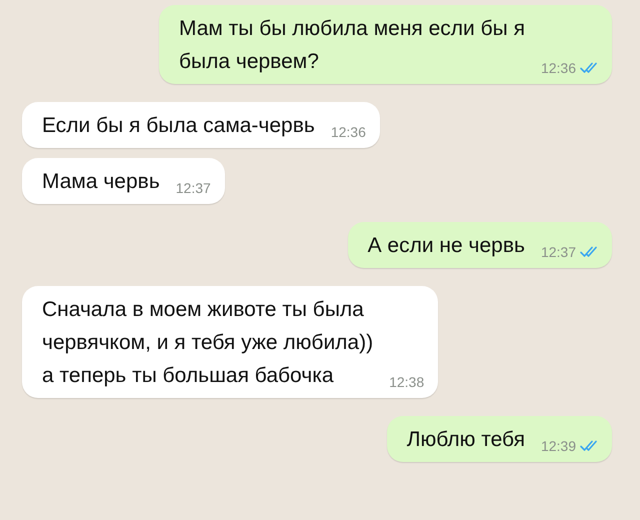 This screenshot has width=640, height=520. What do you see at coordinates (406, 382) in the screenshot?
I see `message-time: 12:38` at bounding box center [406, 382].